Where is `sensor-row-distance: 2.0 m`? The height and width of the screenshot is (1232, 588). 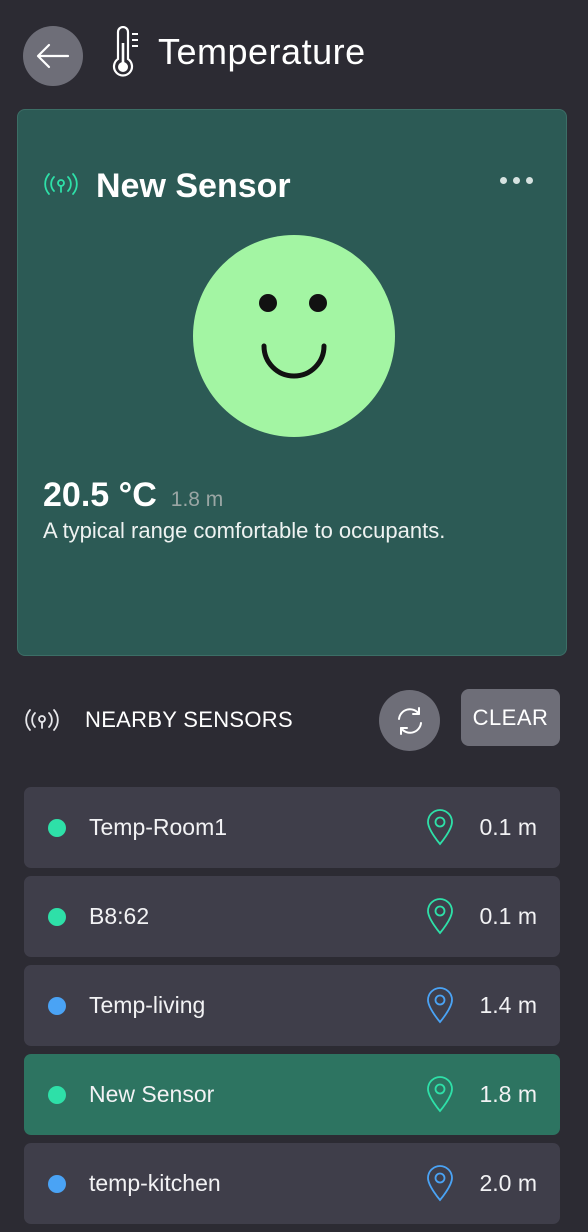
sensor-row-distance: 2.0 m is located at coordinates (508, 1183).